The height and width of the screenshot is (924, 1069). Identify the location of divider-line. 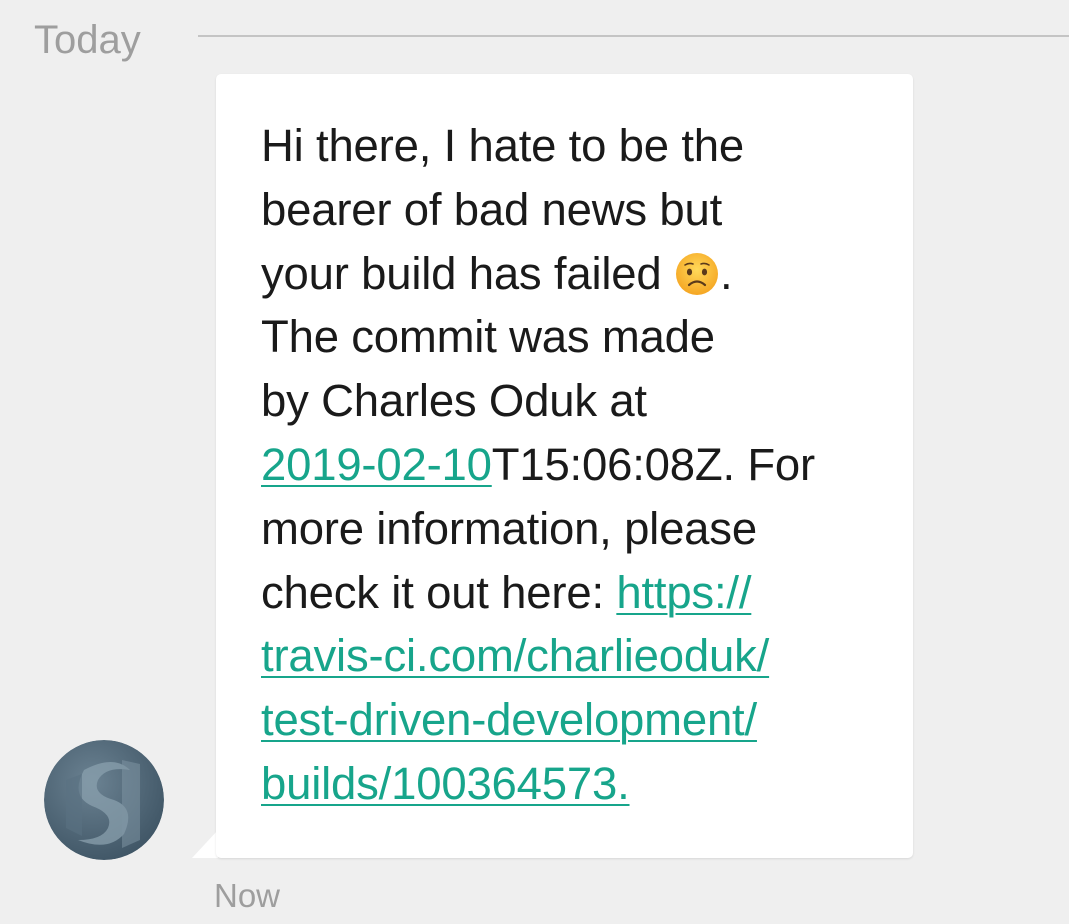
(633, 36).